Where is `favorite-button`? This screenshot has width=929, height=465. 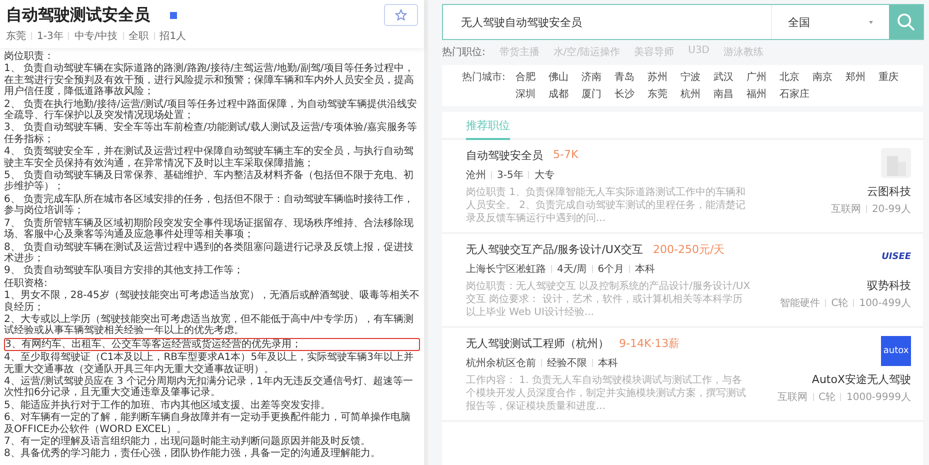
favorite-button is located at coordinates (401, 15).